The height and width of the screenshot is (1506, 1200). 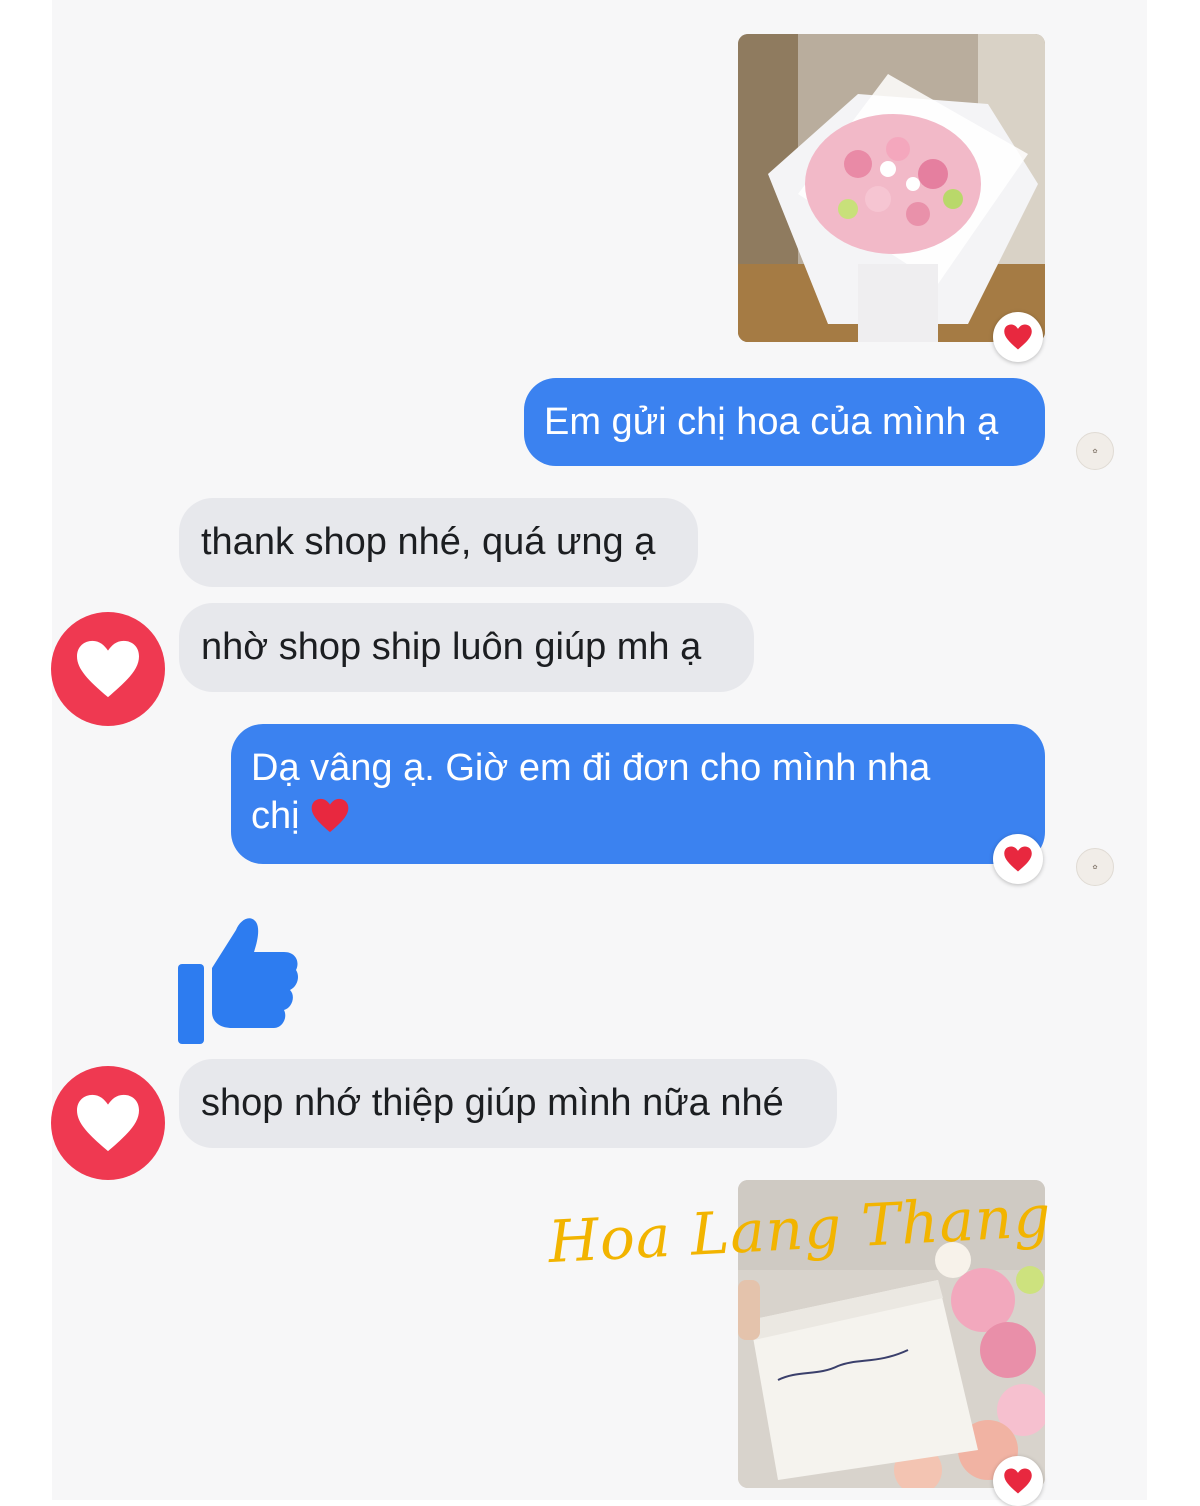 I want to click on message-text-line-1: Dạ vâng ạ. Giờ em đi đơn cho mình nha, so click(x=591, y=768).